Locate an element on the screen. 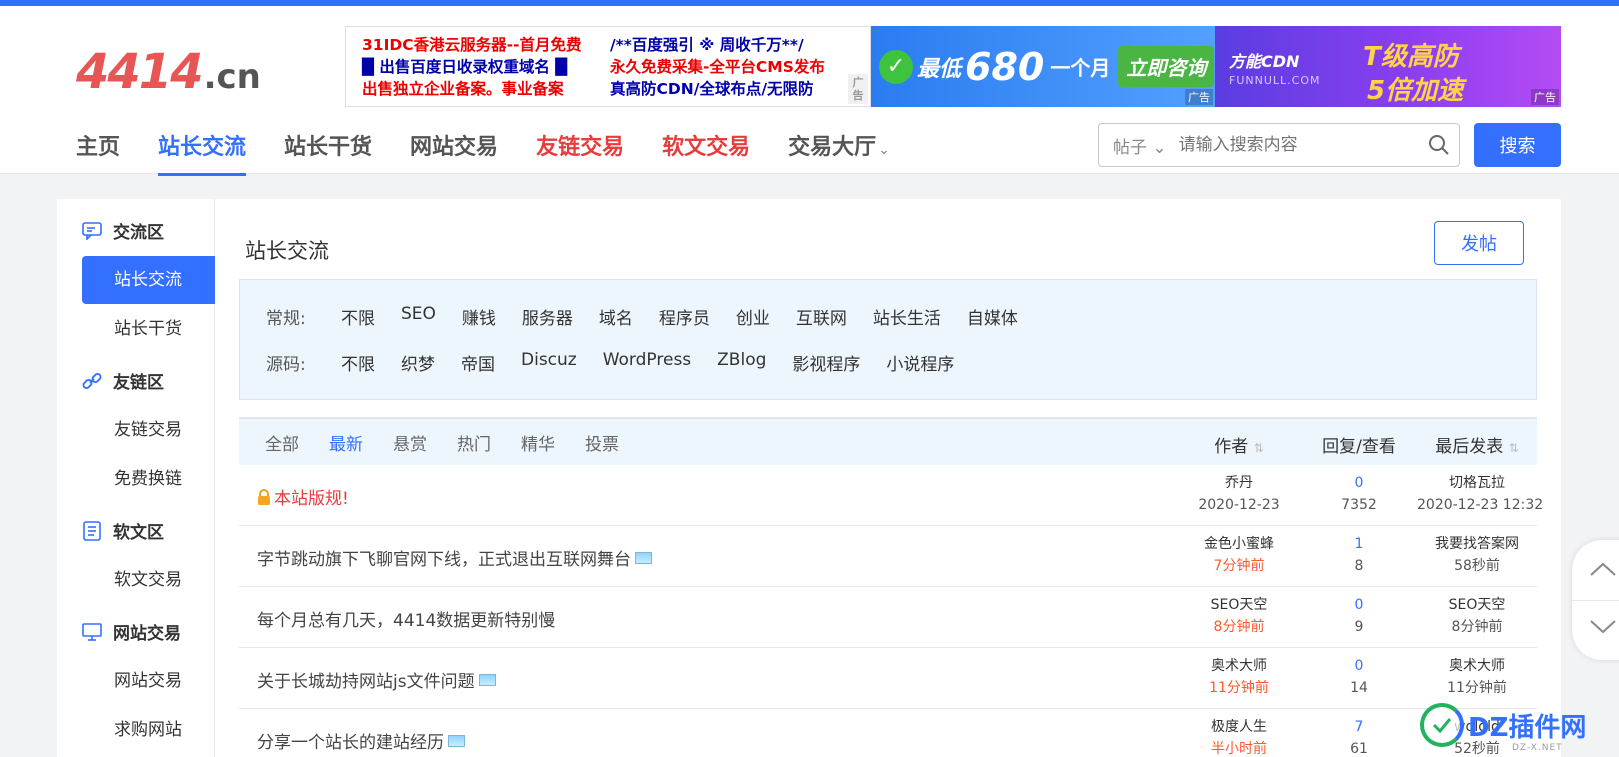  filter-tag: 站长生活 is located at coordinates (907, 316).